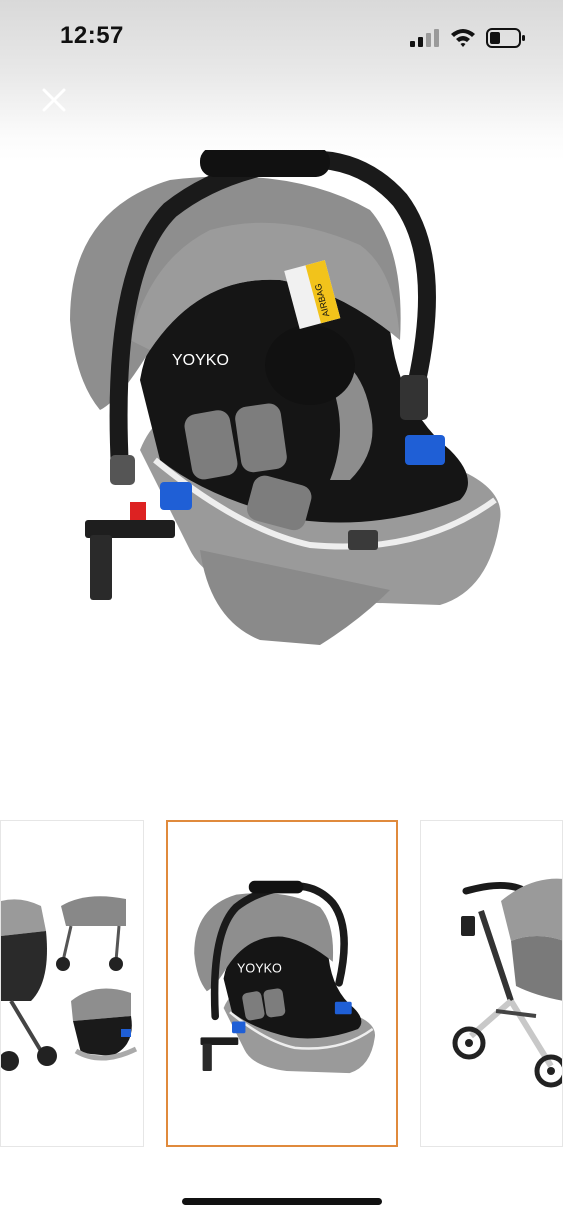  Describe the element at coordinates (92, 35) in the screenshot. I see `status-time: 12:57` at that location.